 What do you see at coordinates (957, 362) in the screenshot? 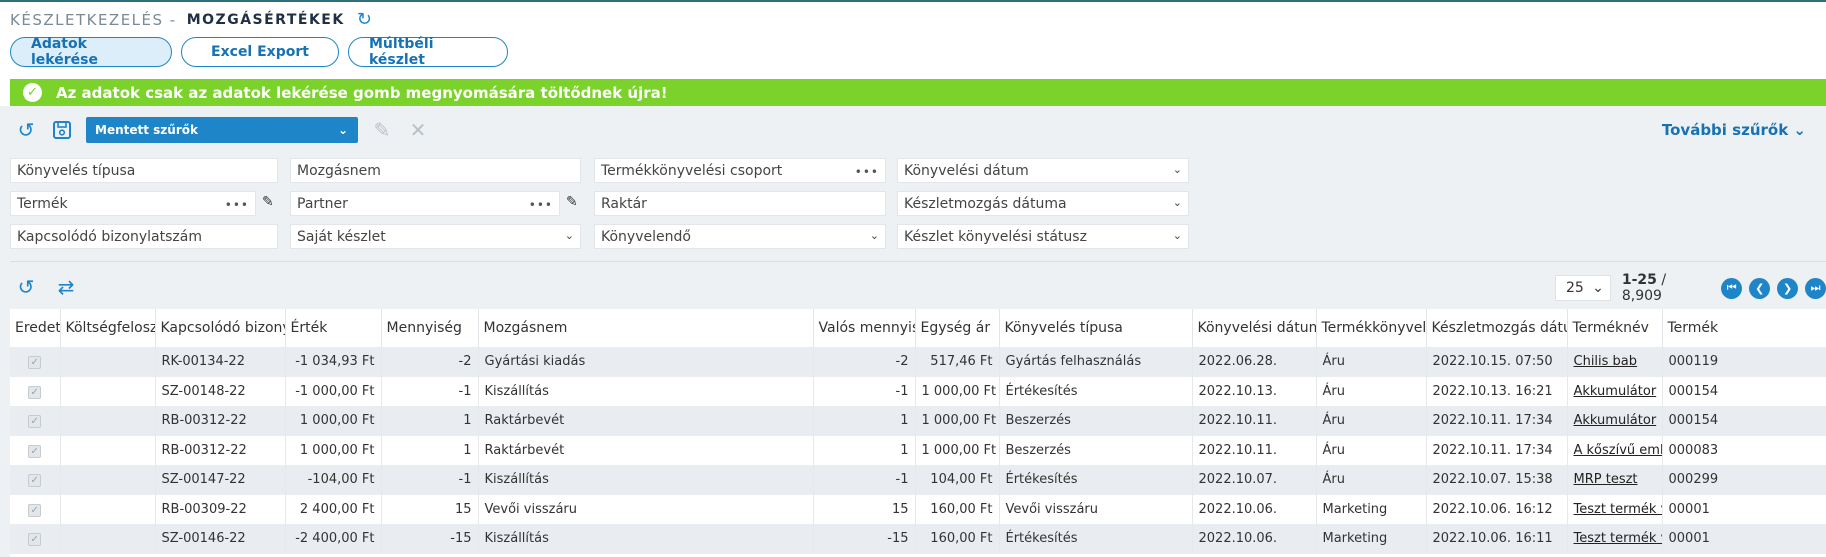
I see `cell-unit: 517,46 Ft` at bounding box center [957, 362].